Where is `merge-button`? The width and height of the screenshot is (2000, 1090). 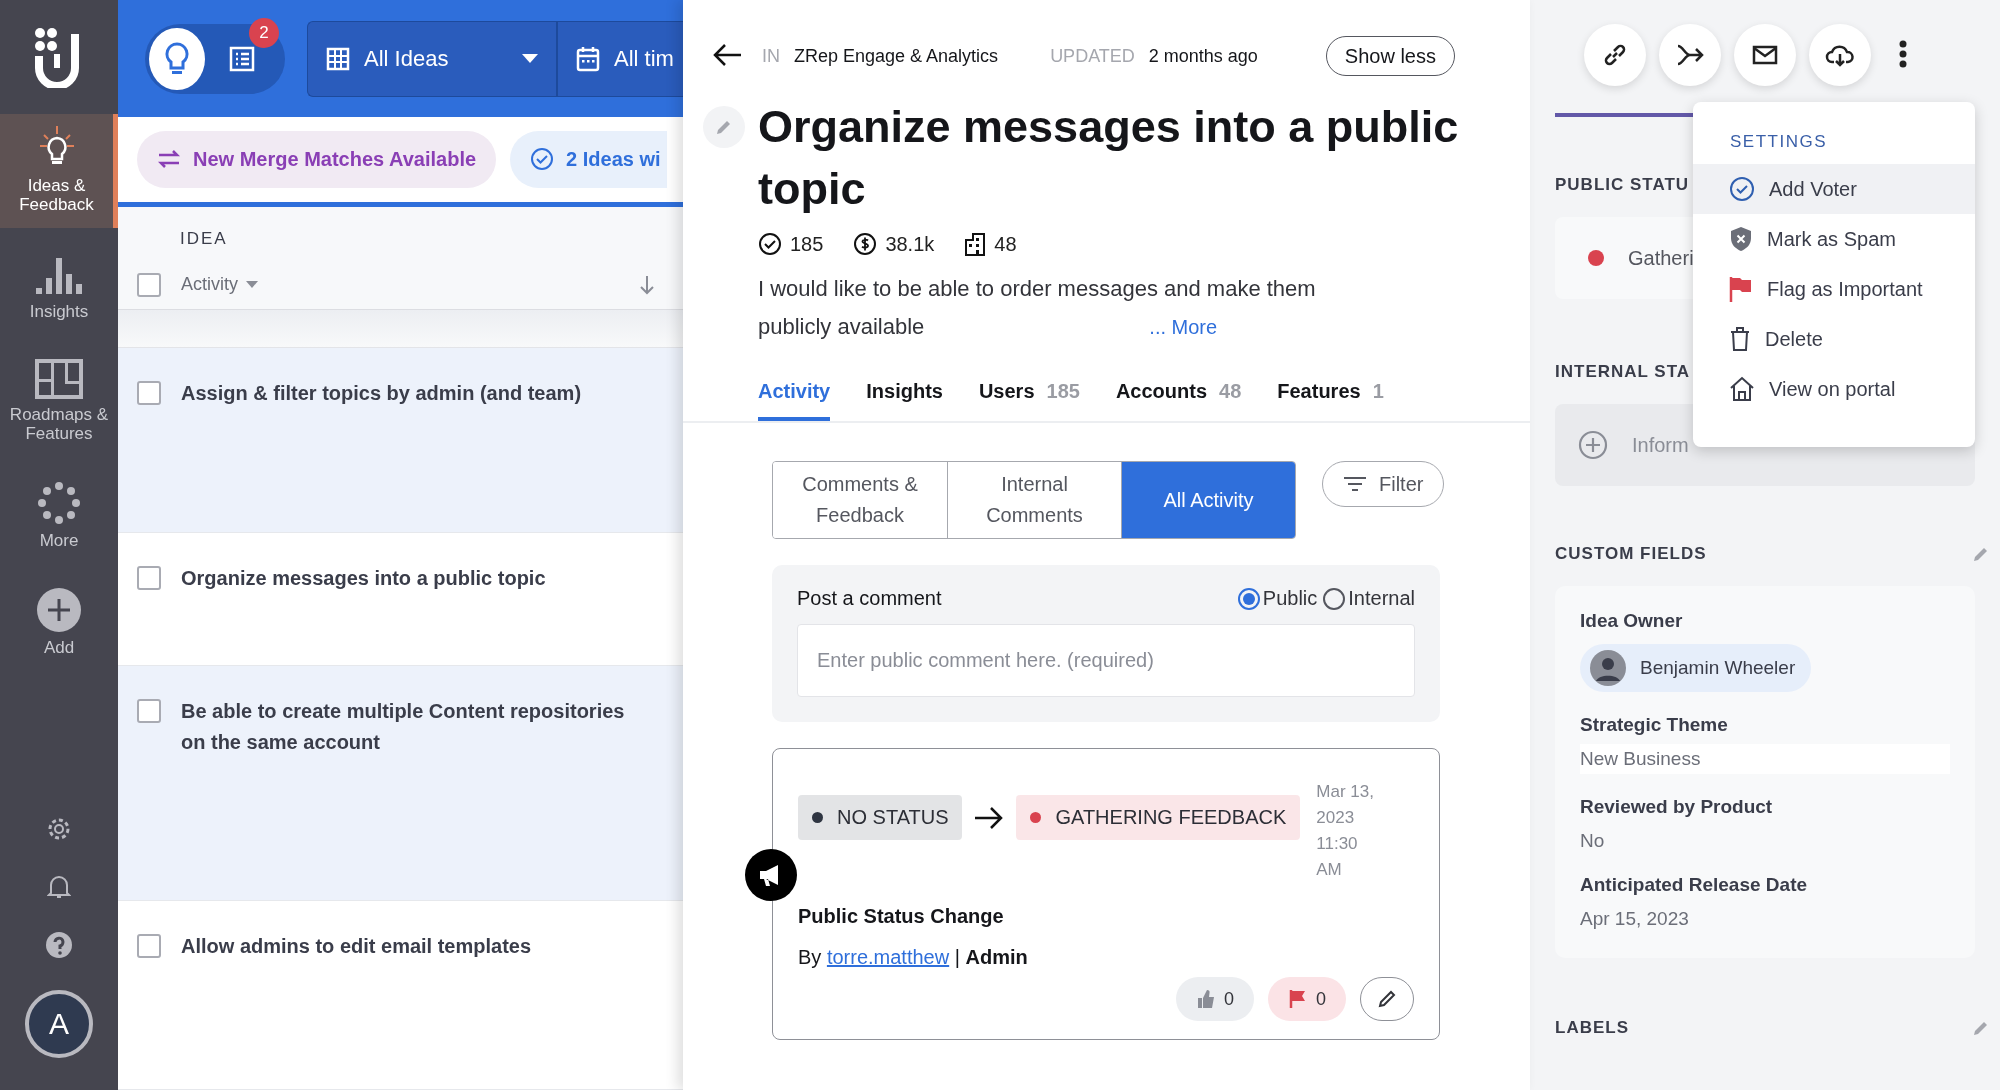
merge-button is located at coordinates (1690, 55).